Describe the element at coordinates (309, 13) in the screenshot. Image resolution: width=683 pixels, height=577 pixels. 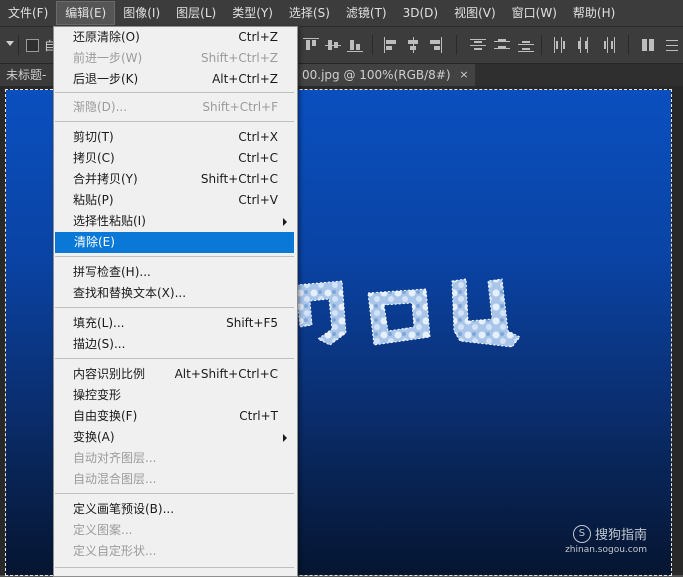
I see `menu-select: 选择(S)` at that location.